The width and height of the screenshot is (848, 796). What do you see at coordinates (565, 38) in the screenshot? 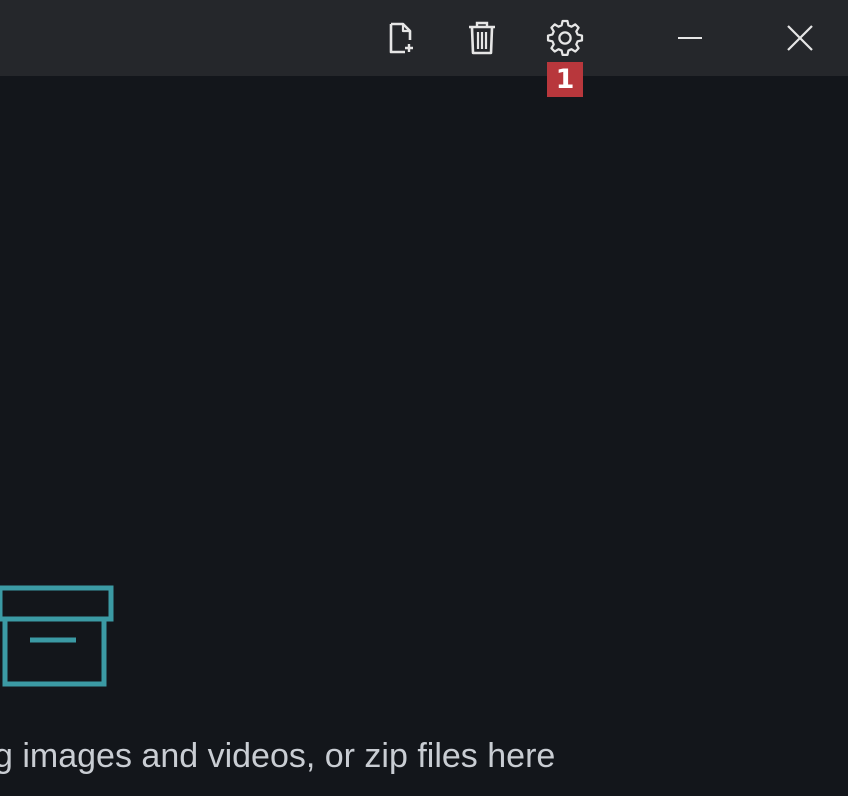
I see `gear-icon` at bounding box center [565, 38].